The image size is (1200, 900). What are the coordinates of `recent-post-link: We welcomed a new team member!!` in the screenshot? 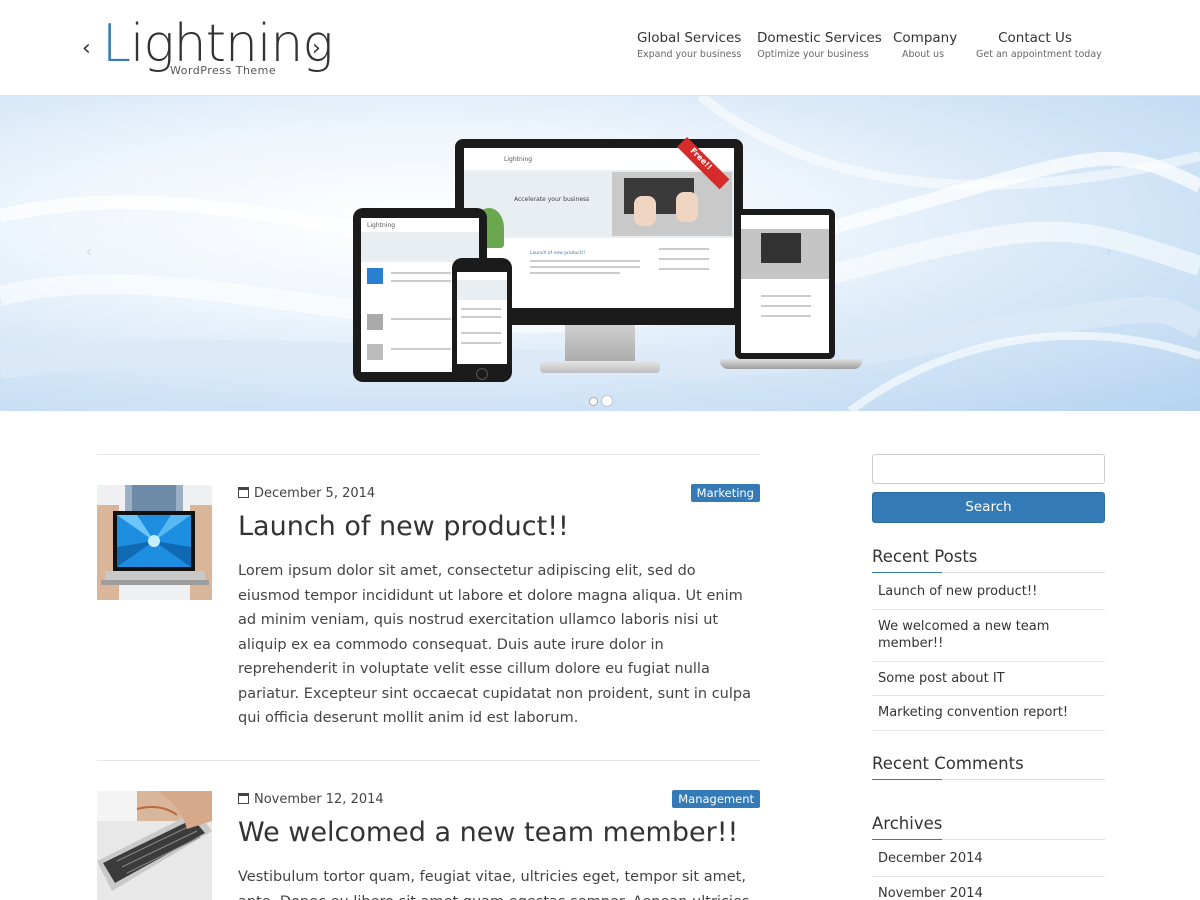 It's located at (988, 636).